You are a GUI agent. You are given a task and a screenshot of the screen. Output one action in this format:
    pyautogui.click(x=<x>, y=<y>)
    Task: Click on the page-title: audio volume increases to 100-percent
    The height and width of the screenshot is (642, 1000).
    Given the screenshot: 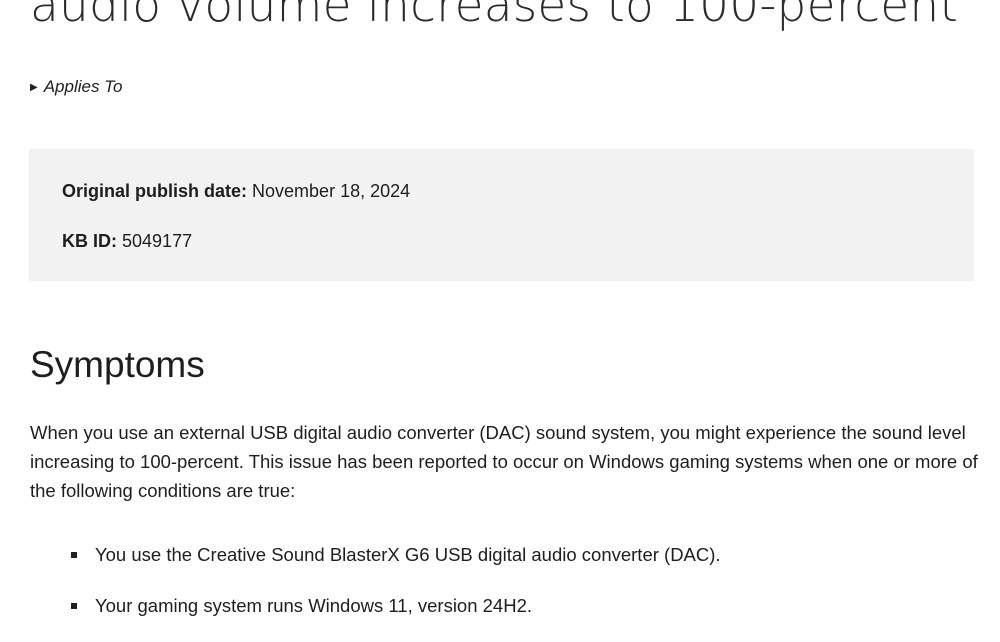 What is the action you would take?
    pyautogui.click(x=494, y=16)
    